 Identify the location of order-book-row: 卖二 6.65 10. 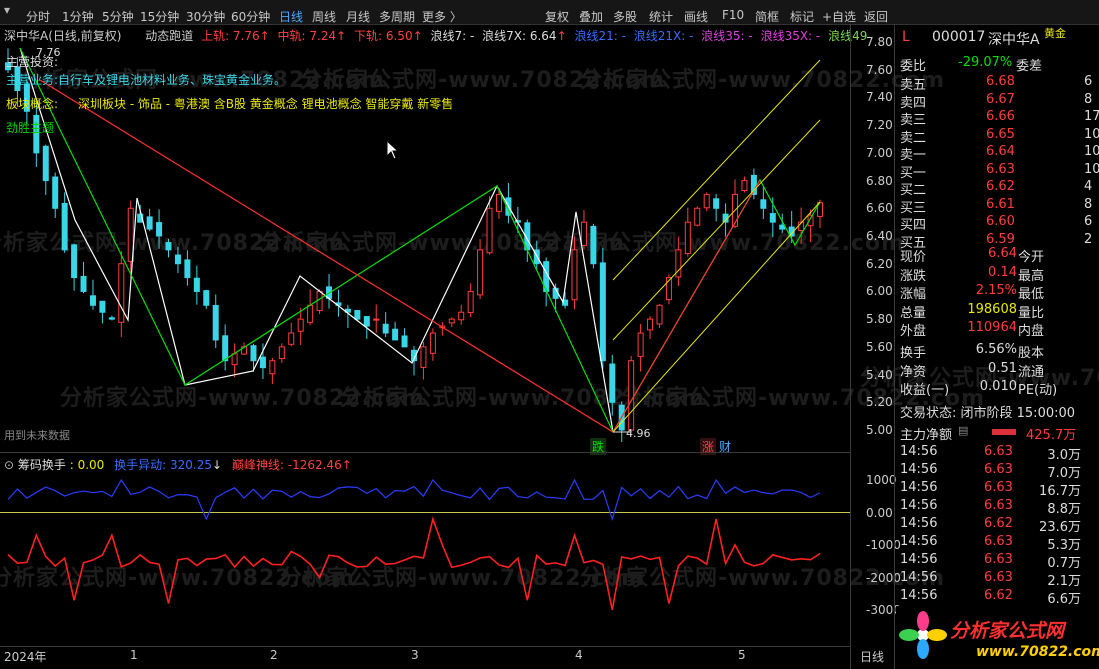
(997, 136).